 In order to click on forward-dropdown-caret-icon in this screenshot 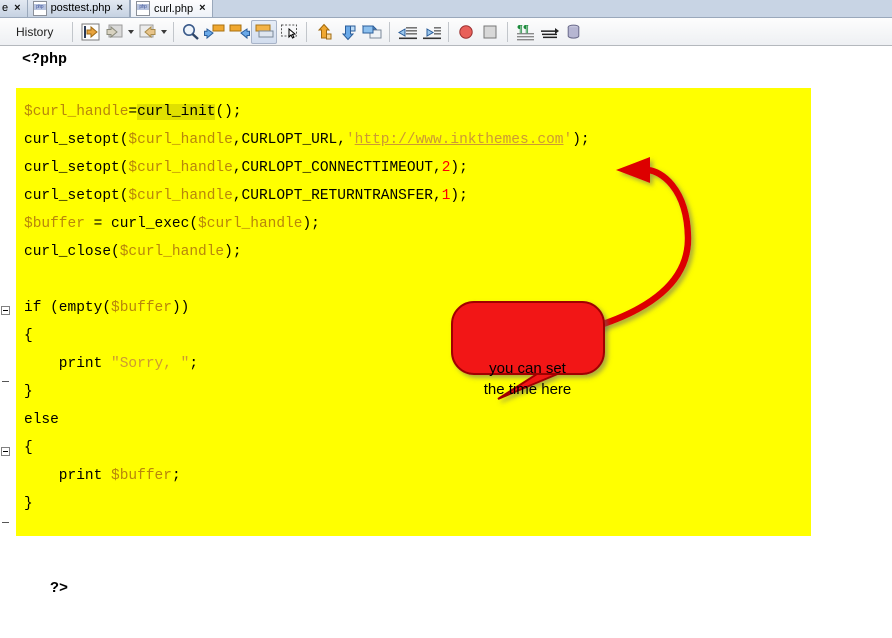, I will do `click(163, 32)`.